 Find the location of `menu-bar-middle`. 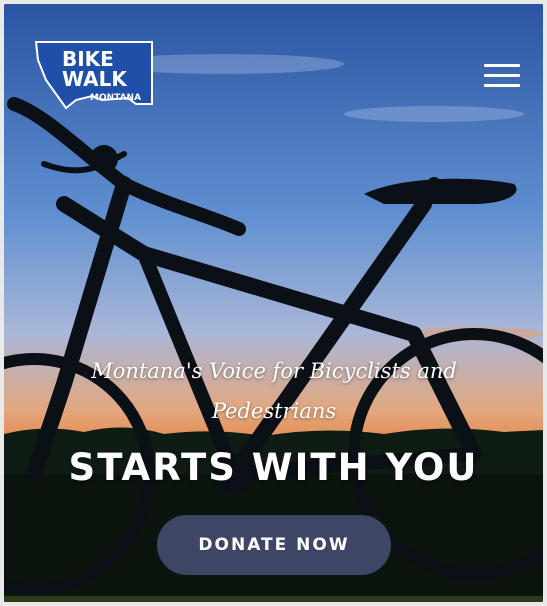

menu-bar-middle is located at coordinates (502, 75).